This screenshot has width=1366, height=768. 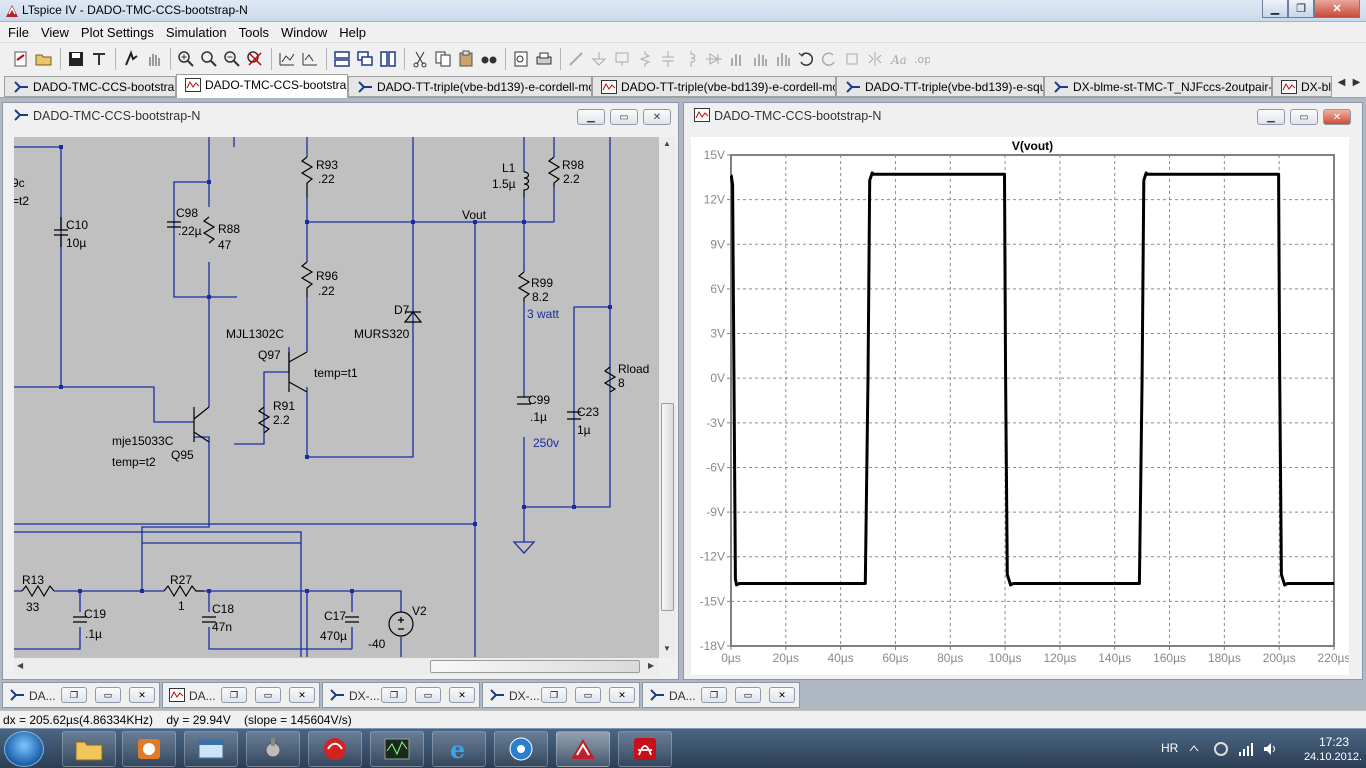 What do you see at coordinates (1356, 86) in the screenshot?
I see `tab-scroll-right-icon: ▶` at bounding box center [1356, 86].